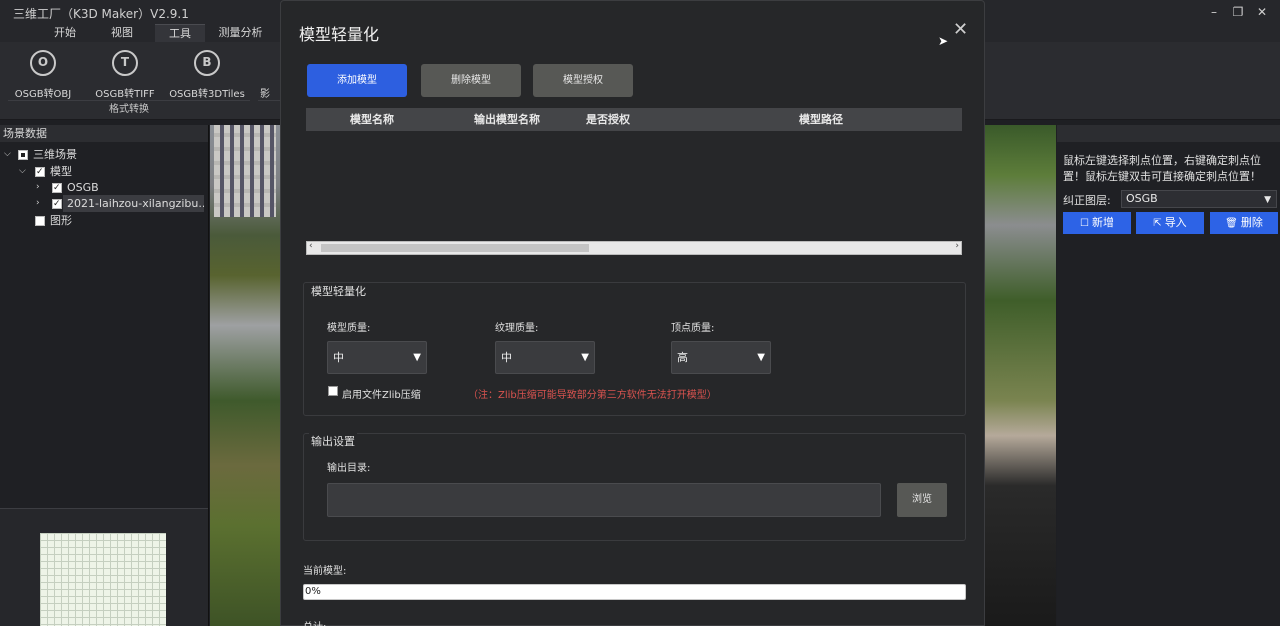  What do you see at coordinates (506, 357) in the screenshot?
I see `texture-quality-value: 中` at bounding box center [506, 357].